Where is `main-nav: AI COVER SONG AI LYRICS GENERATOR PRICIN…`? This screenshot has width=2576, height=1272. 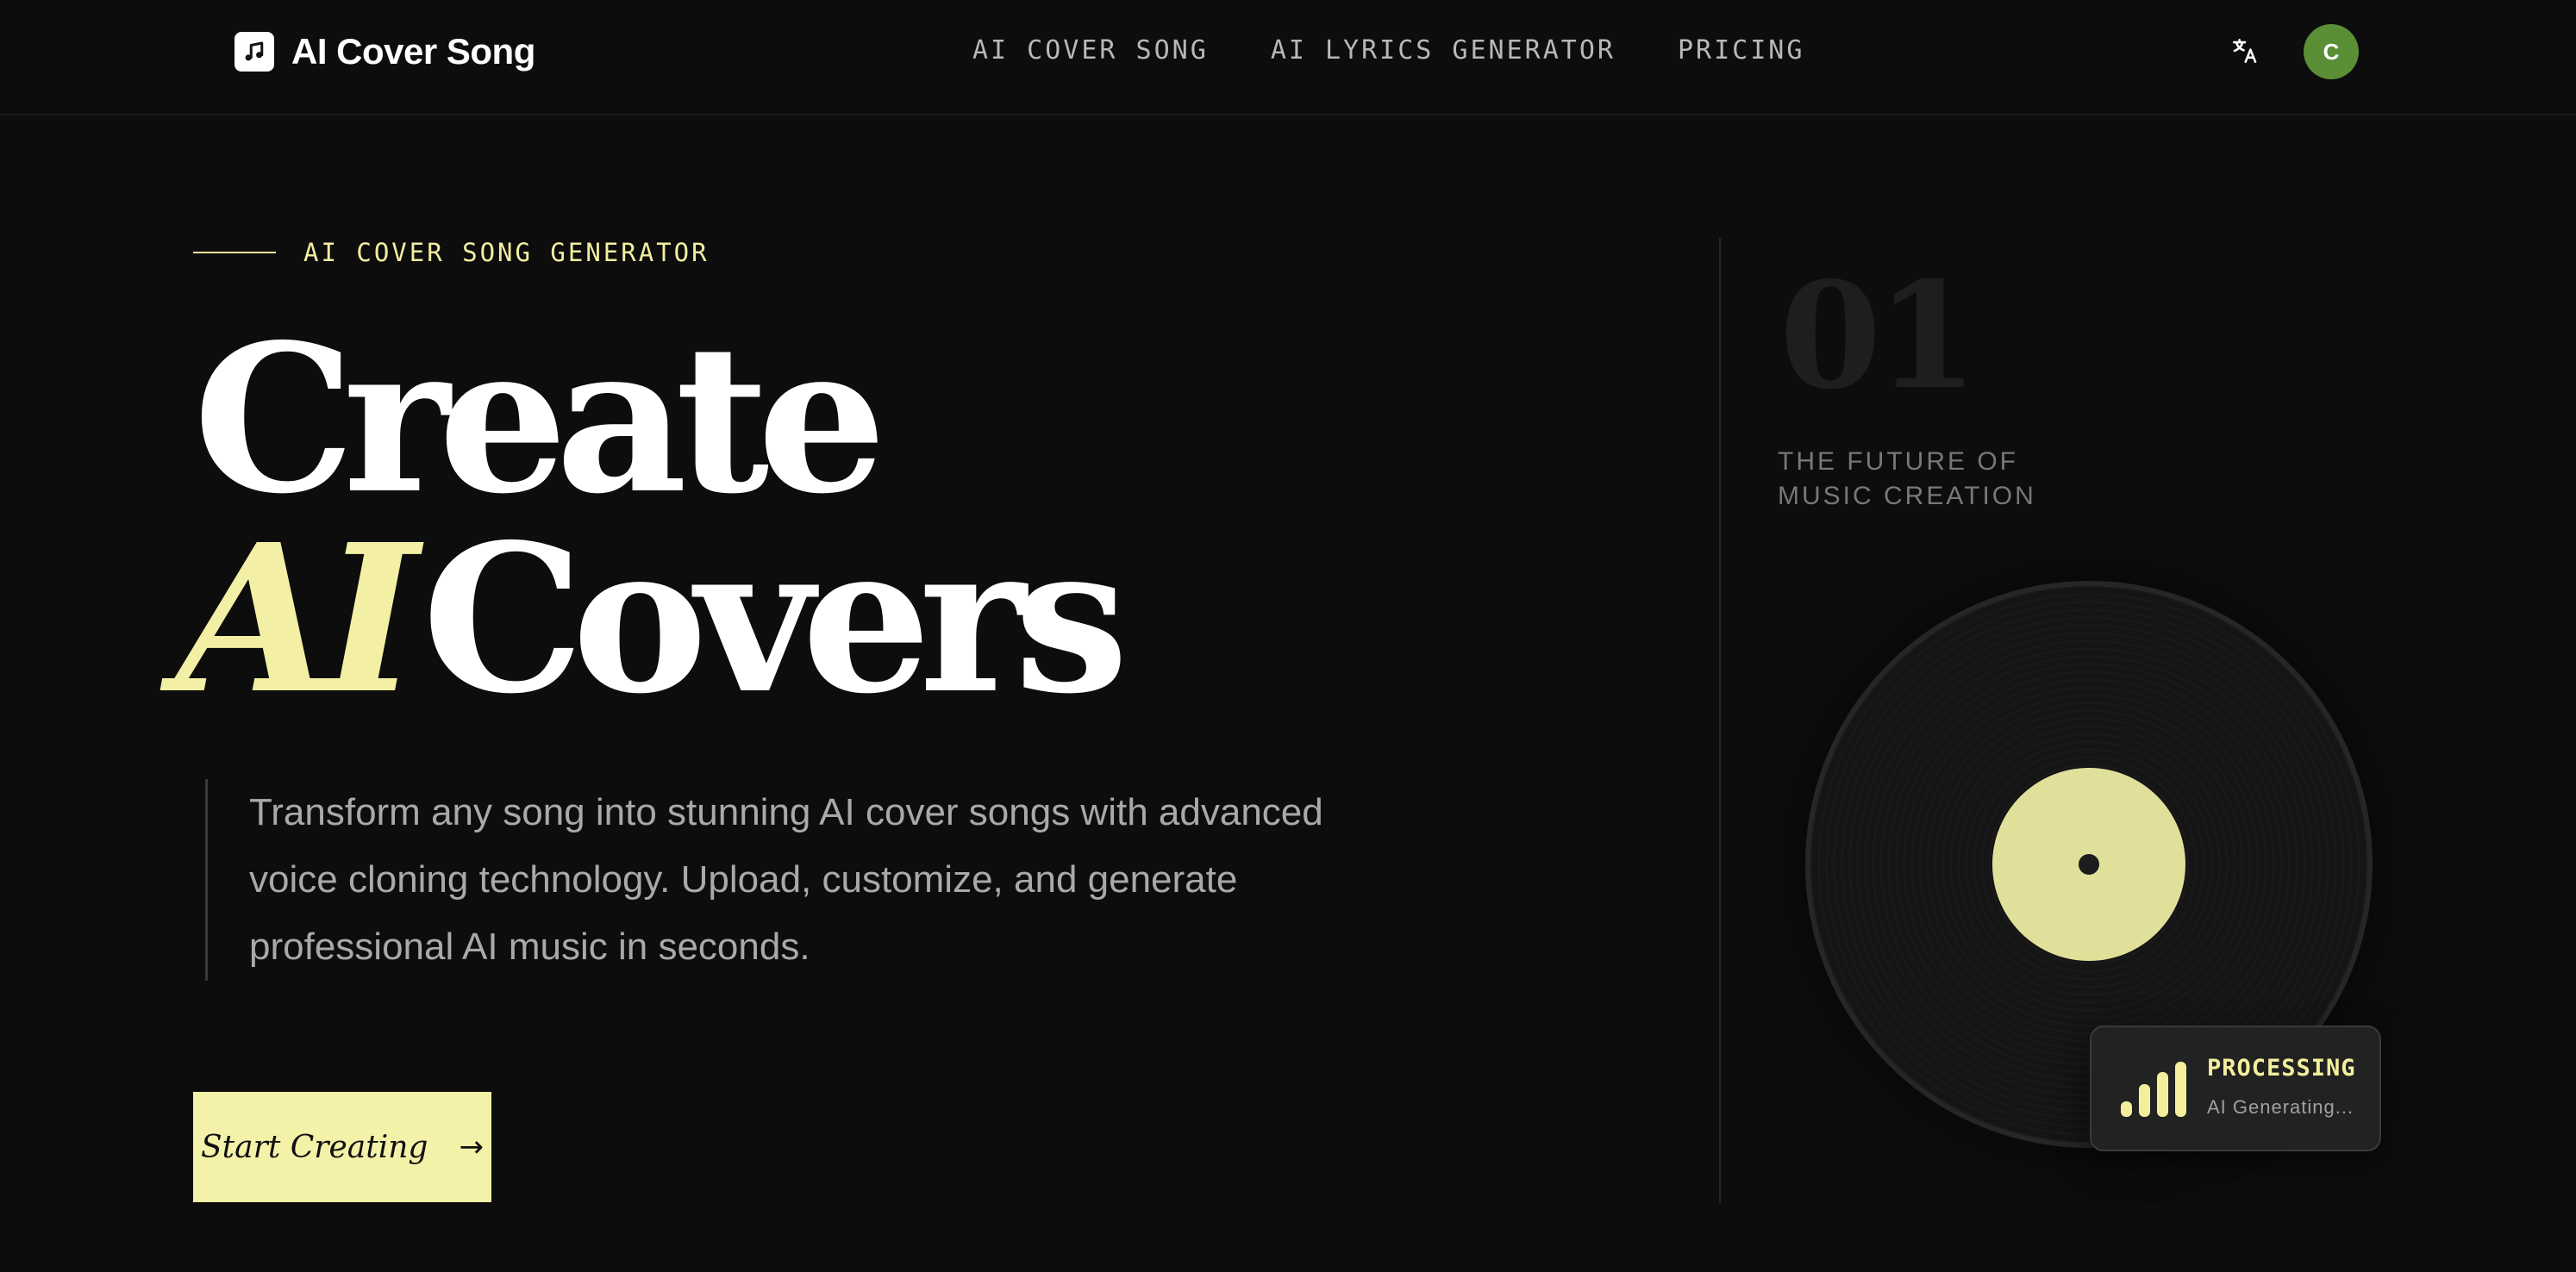 main-nav: AI COVER SONG AI LYRICS GENERATOR PRICIN… is located at coordinates (1388, 51).